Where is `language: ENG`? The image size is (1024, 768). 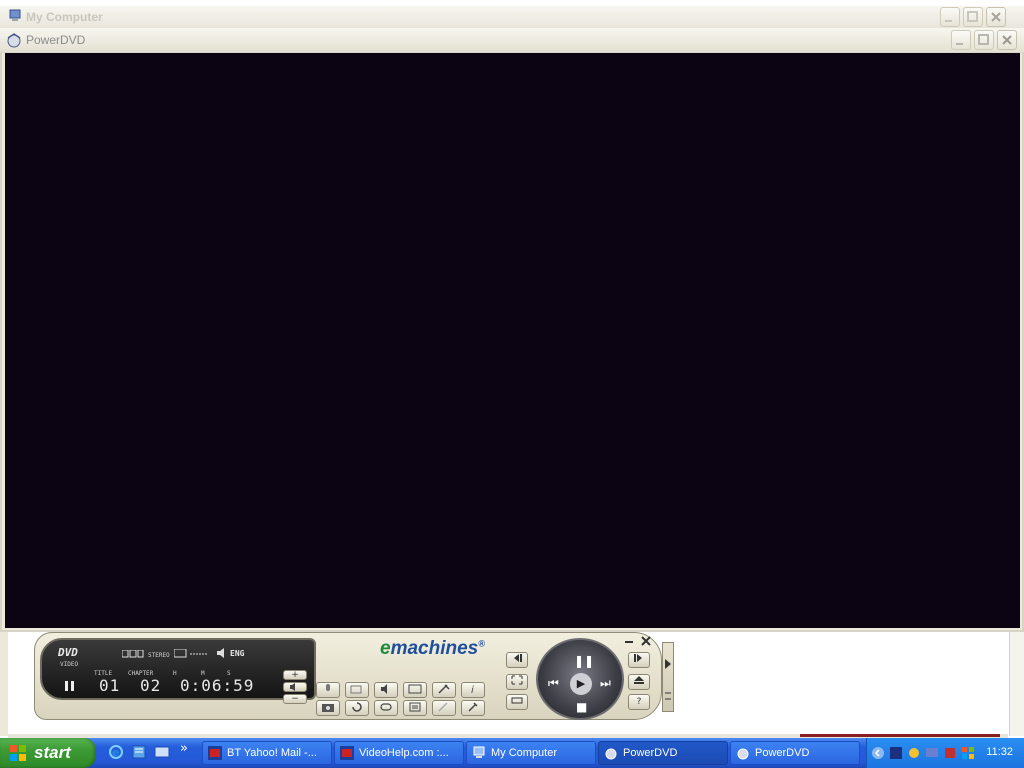 language: ENG is located at coordinates (237, 653).